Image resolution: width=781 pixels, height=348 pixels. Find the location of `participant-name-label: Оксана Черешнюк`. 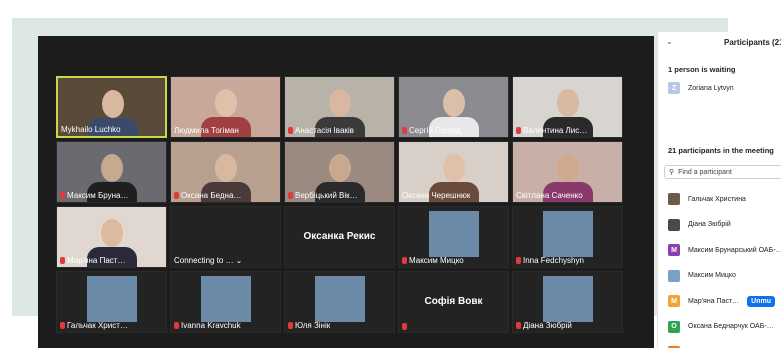

participant-name-label: Оксана Черешнюк is located at coordinates (436, 195).